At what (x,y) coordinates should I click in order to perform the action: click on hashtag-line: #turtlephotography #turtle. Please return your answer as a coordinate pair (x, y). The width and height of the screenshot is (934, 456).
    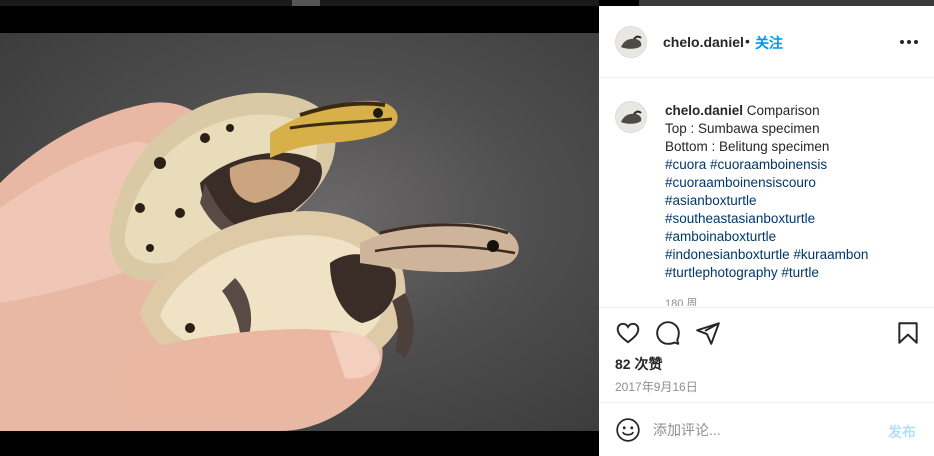
    Looking at the image, I should click on (795, 273).